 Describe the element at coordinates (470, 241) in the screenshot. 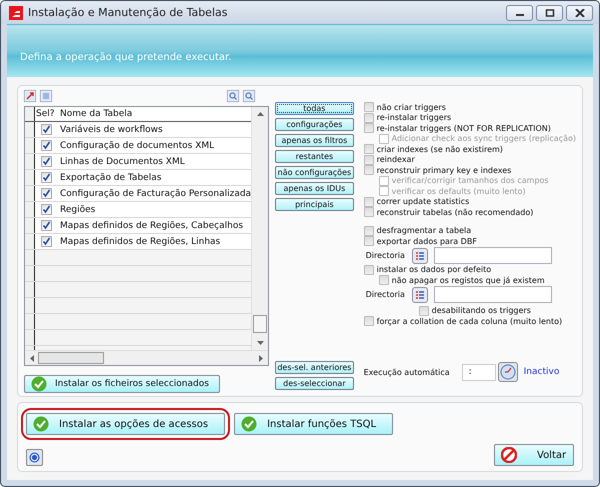

I see `option-checkbox: exportar dados para DBF` at that location.